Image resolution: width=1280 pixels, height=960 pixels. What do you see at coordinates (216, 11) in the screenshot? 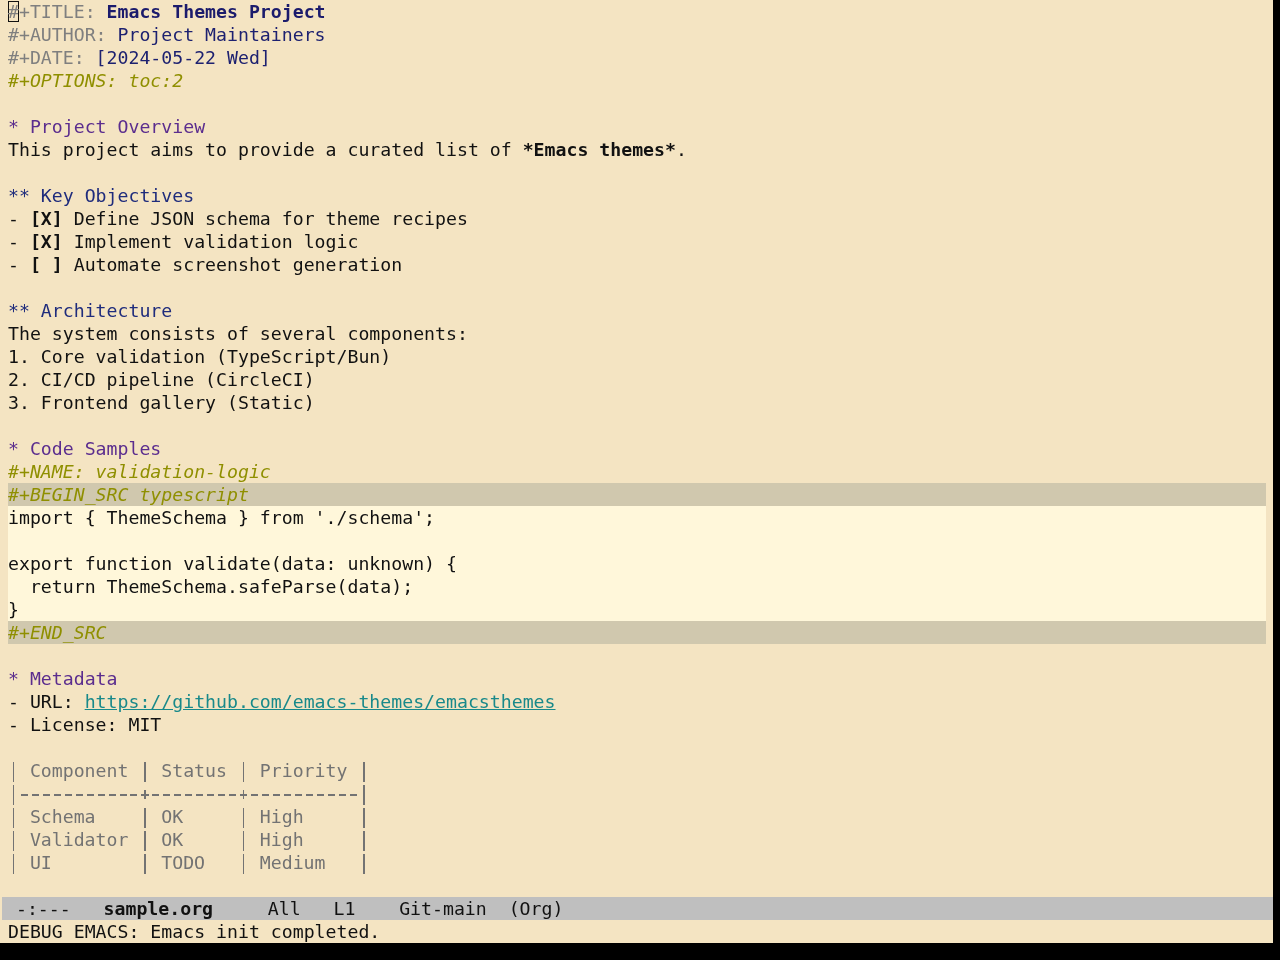
I see `document-title: Emacs Themes Project` at bounding box center [216, 11].